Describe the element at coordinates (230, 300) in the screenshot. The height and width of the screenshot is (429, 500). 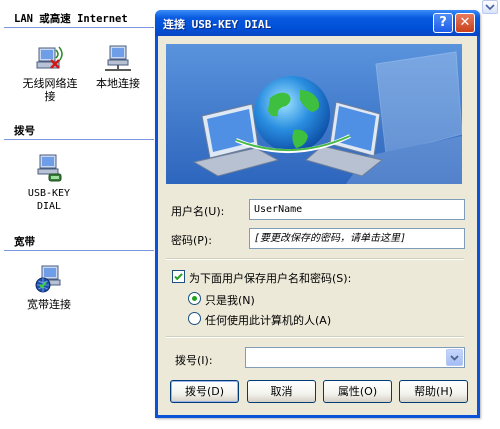
I see `radio-me-only-label: 只是我(N)` at that location.